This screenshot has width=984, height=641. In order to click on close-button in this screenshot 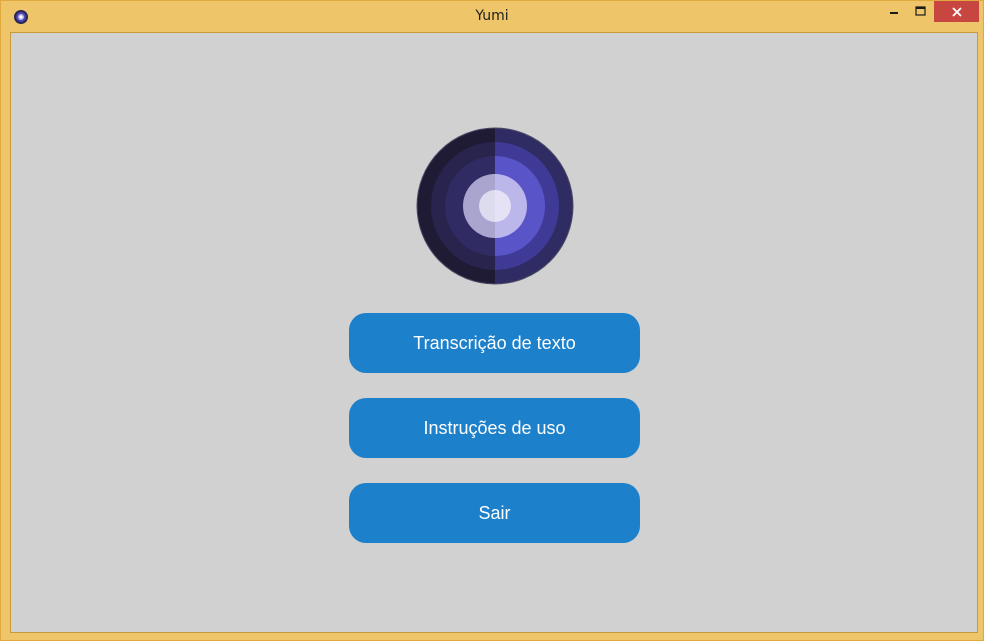, I will do `click(956, 11)`.